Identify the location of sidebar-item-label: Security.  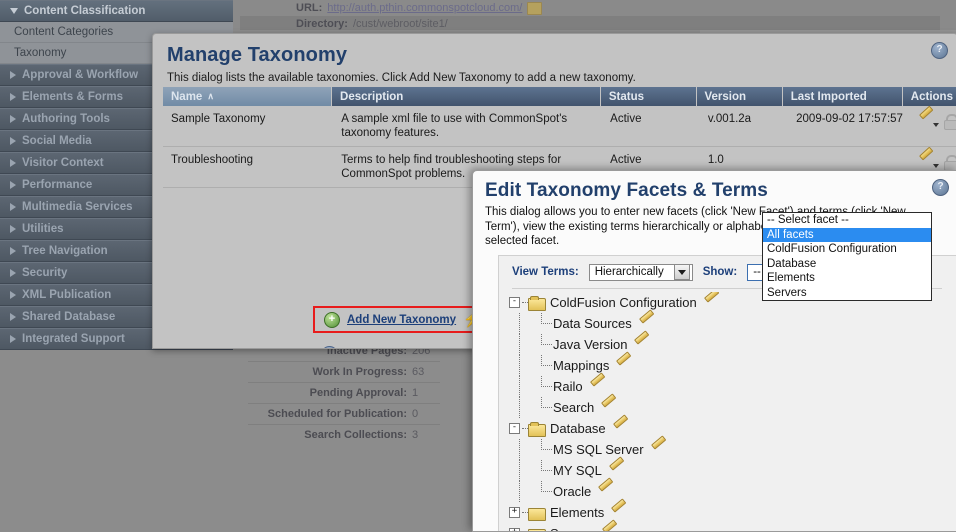
(45, 273).